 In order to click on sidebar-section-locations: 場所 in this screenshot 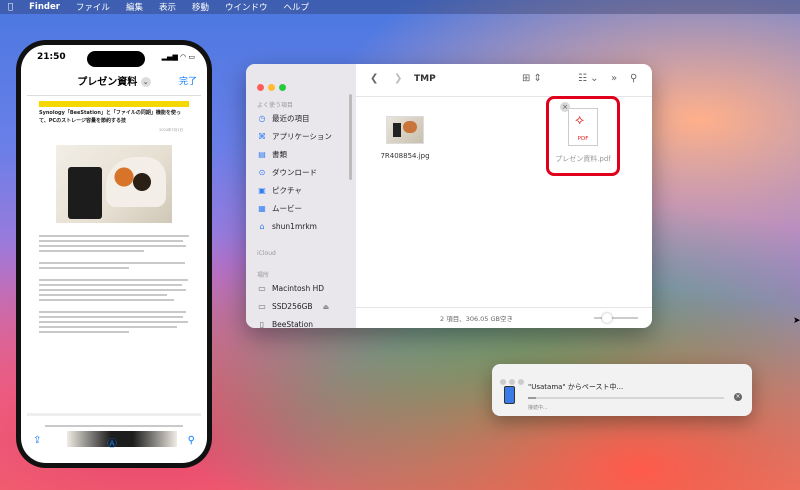, I will do `click(263, 275)`.